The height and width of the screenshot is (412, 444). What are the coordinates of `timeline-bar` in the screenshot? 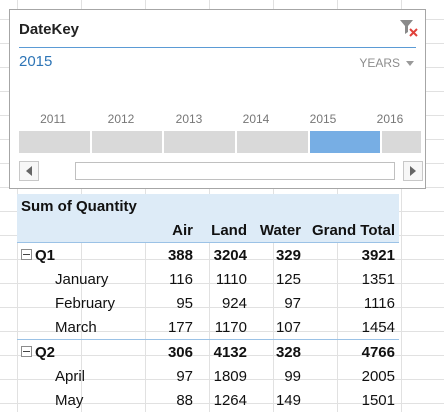 It's located at (220, 142).